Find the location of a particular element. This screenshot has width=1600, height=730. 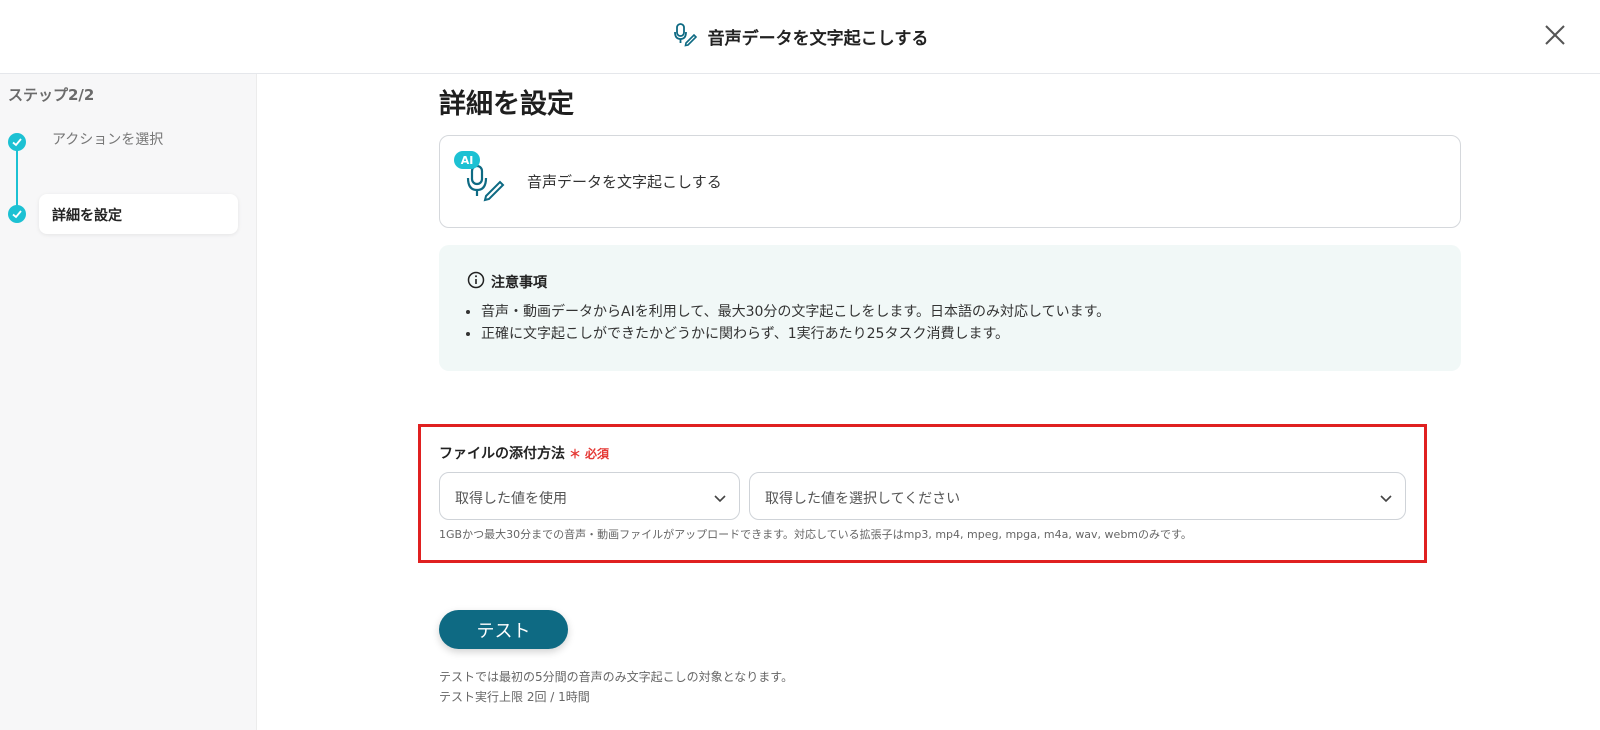

test-note: テストでは最初の5分間の音声のみ文字起こしの対象となります。 is located at coordinates (616, 677).